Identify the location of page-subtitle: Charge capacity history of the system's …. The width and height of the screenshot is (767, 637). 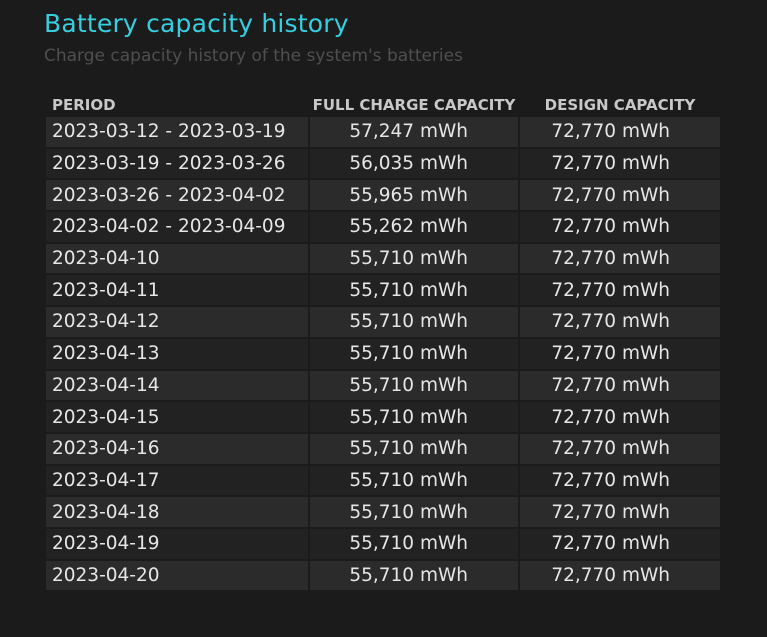
(253, 56).